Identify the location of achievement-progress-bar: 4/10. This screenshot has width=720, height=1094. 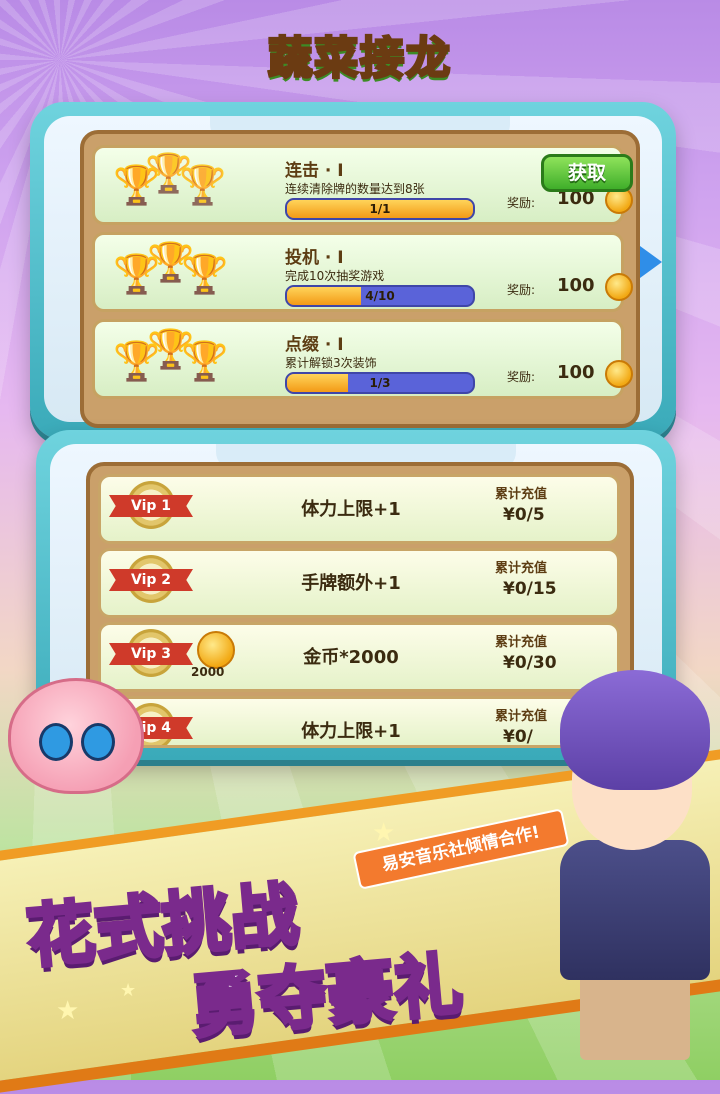
(380, 296).